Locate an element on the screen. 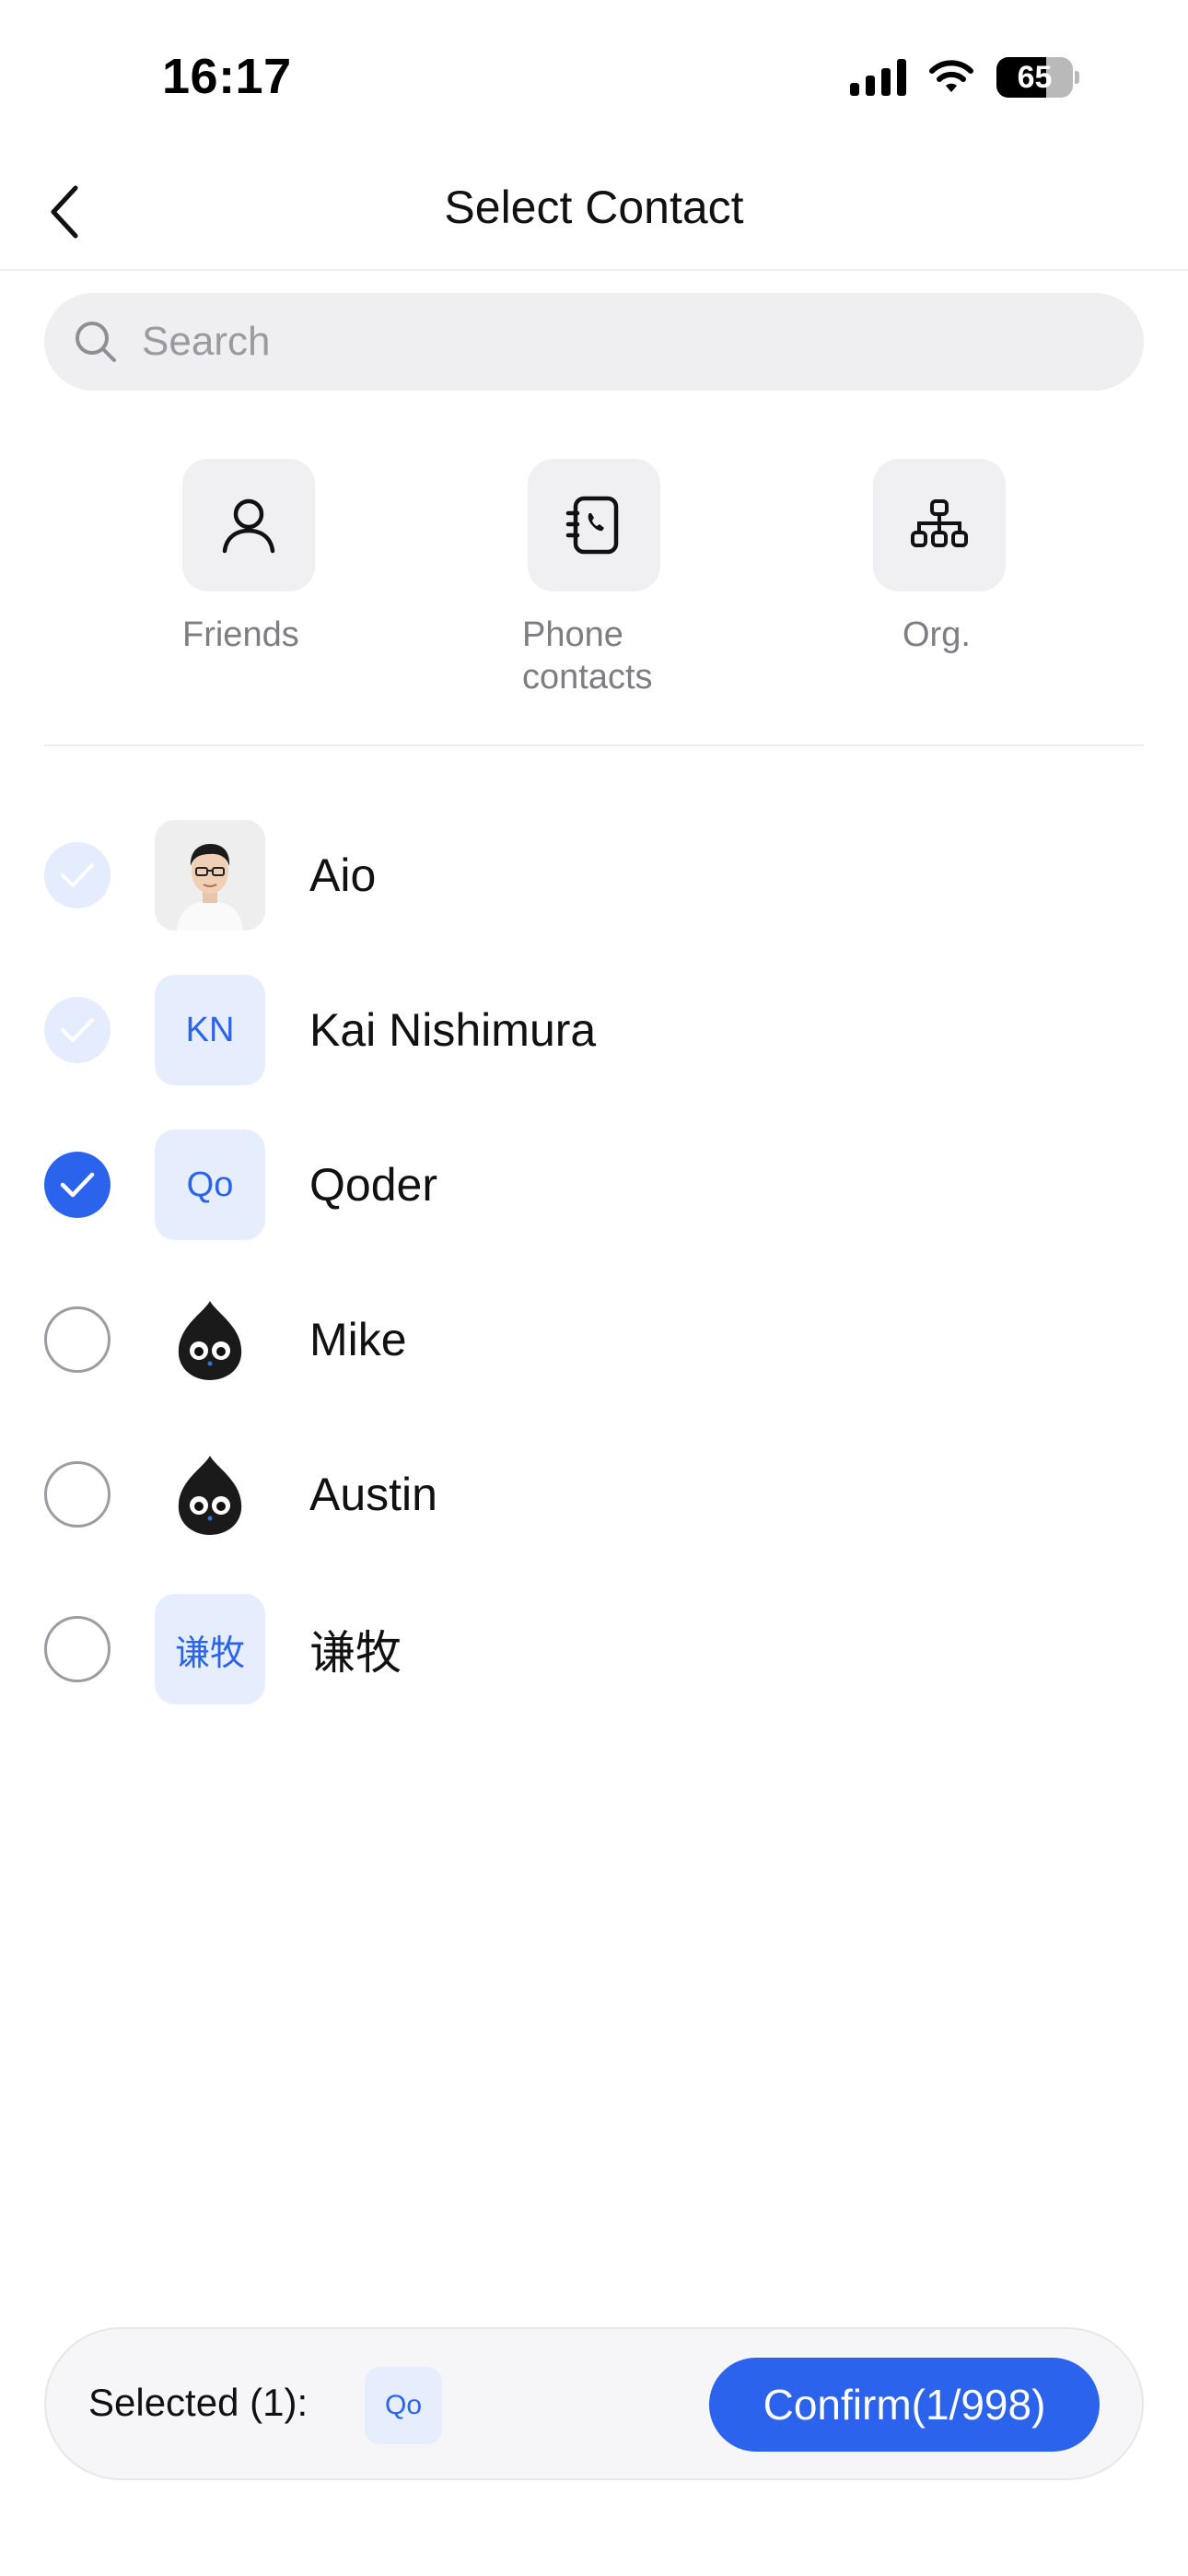 This screenshot has height=2576, width=1188. search-bar is located at coordinates (594, 342).